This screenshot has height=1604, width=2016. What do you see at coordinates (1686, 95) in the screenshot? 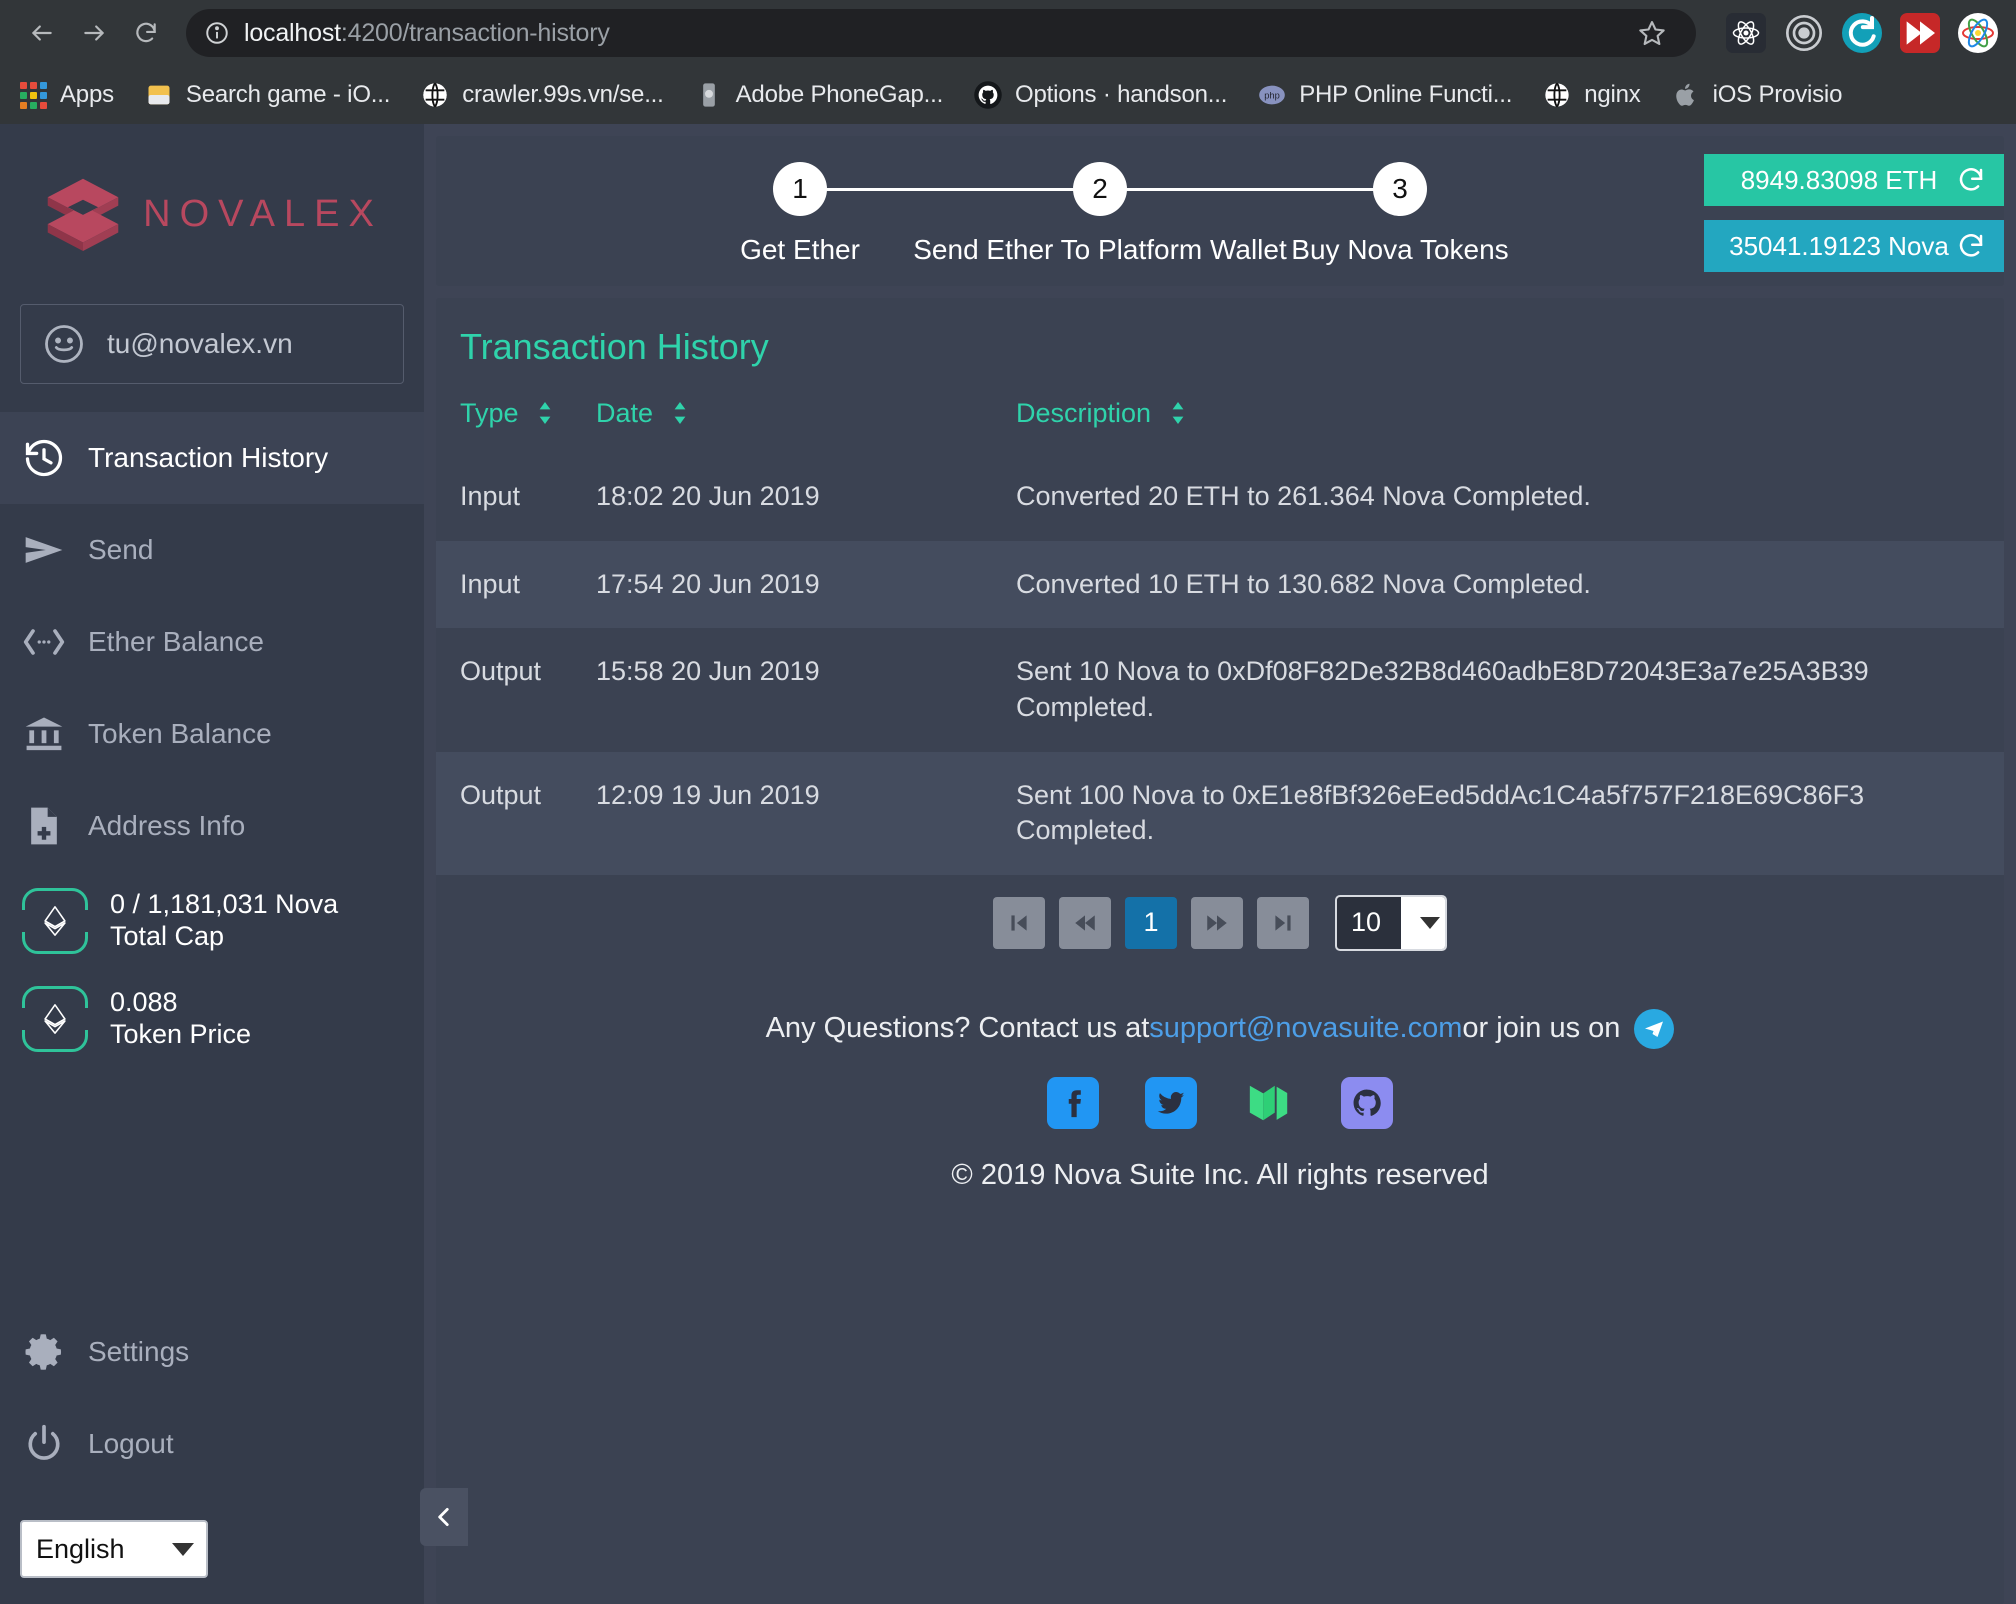
I see `apple-icon` at bounding box center [1686, 95].